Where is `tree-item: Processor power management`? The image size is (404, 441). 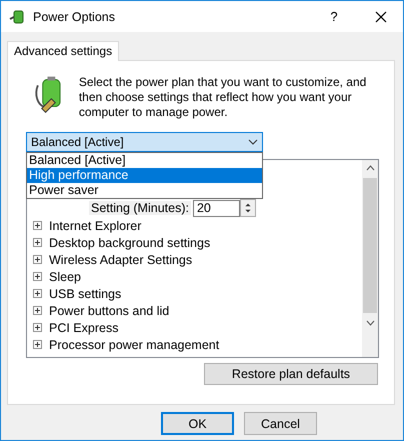 tree-item: Processor power management is located at coordinates (197, 344).